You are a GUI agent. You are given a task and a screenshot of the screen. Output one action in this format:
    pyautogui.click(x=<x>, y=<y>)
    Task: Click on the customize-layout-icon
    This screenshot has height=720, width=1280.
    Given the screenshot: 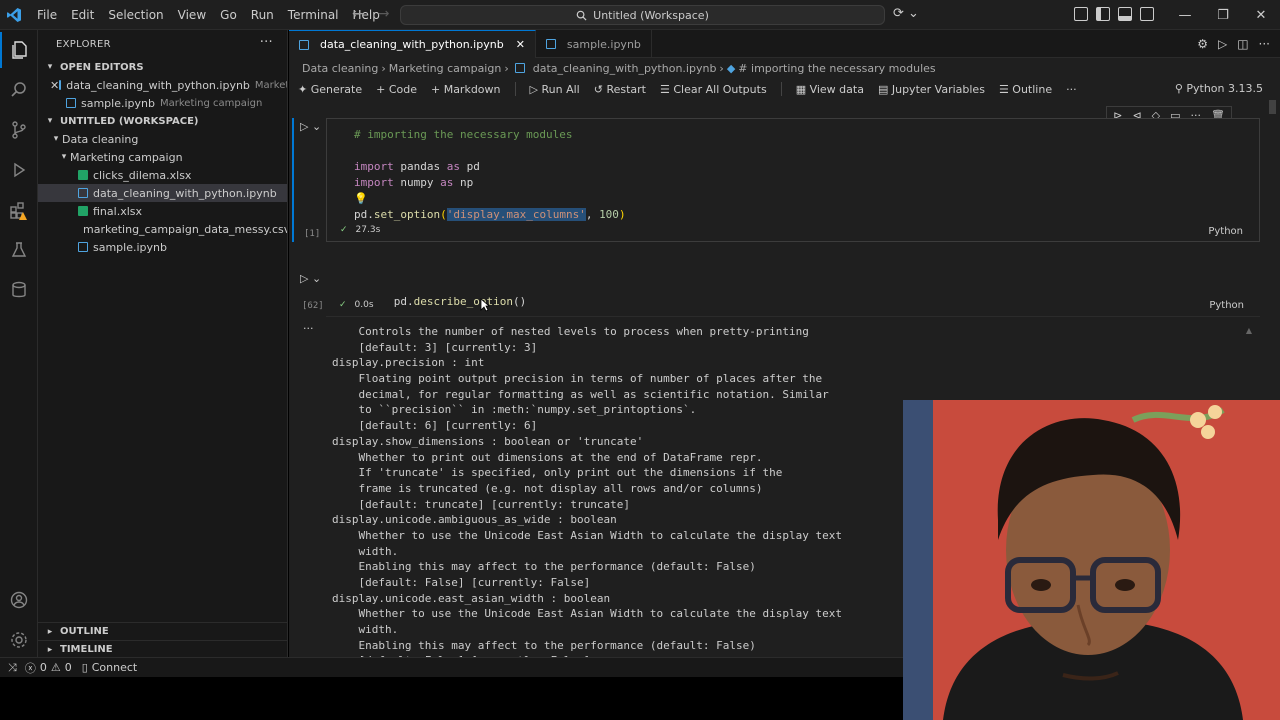 What is the action you would take?
    pyautogui.click(x=1081, y=14)
    